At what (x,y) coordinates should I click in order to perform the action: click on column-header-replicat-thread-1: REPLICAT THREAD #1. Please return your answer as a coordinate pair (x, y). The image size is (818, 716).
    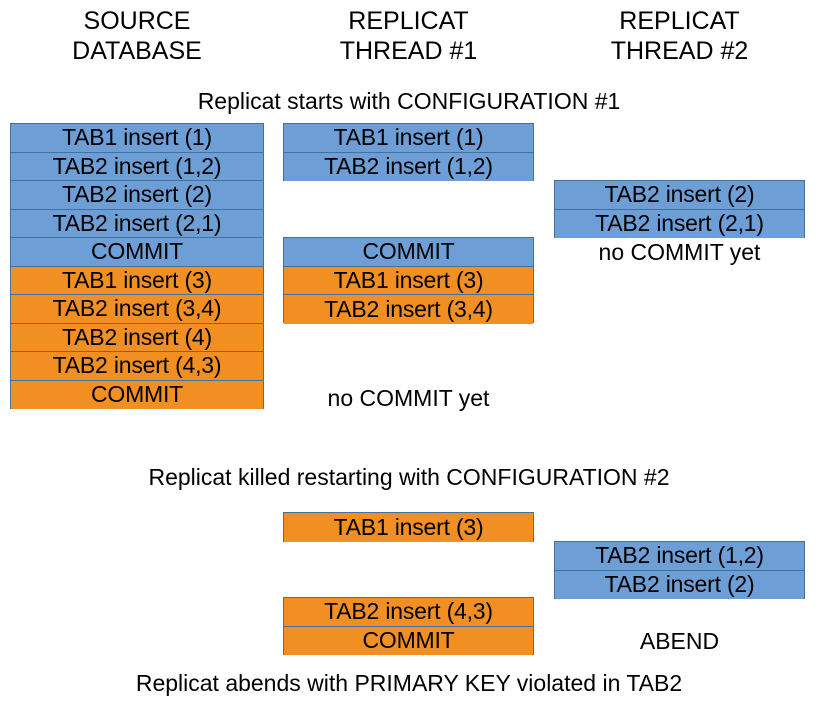
    Looking at the image, I should click on (408, 36).